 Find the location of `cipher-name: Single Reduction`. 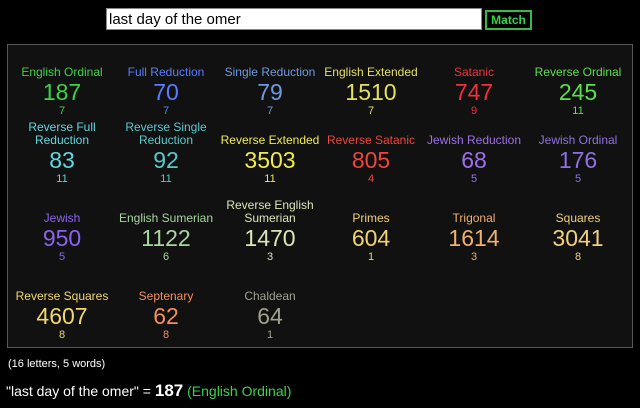

cipher-name: Single Reduction is located at coordinates (270, 72).